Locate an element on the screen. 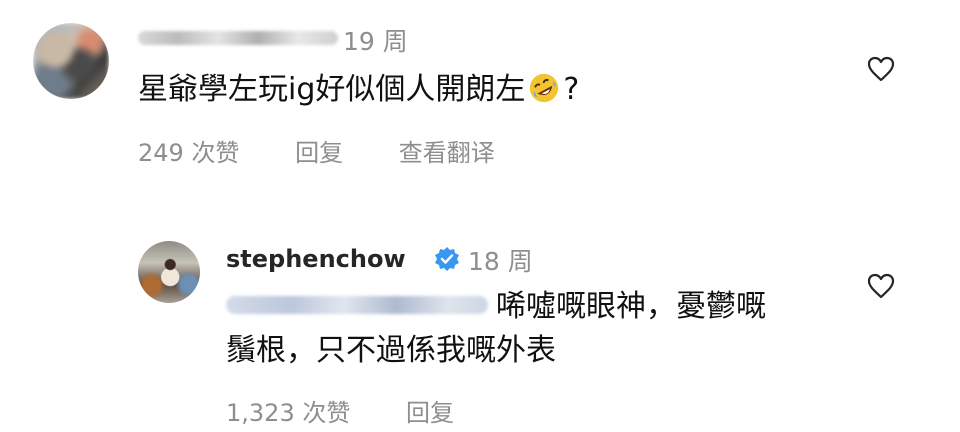  username-blurred is located at coordinates (238, 38).